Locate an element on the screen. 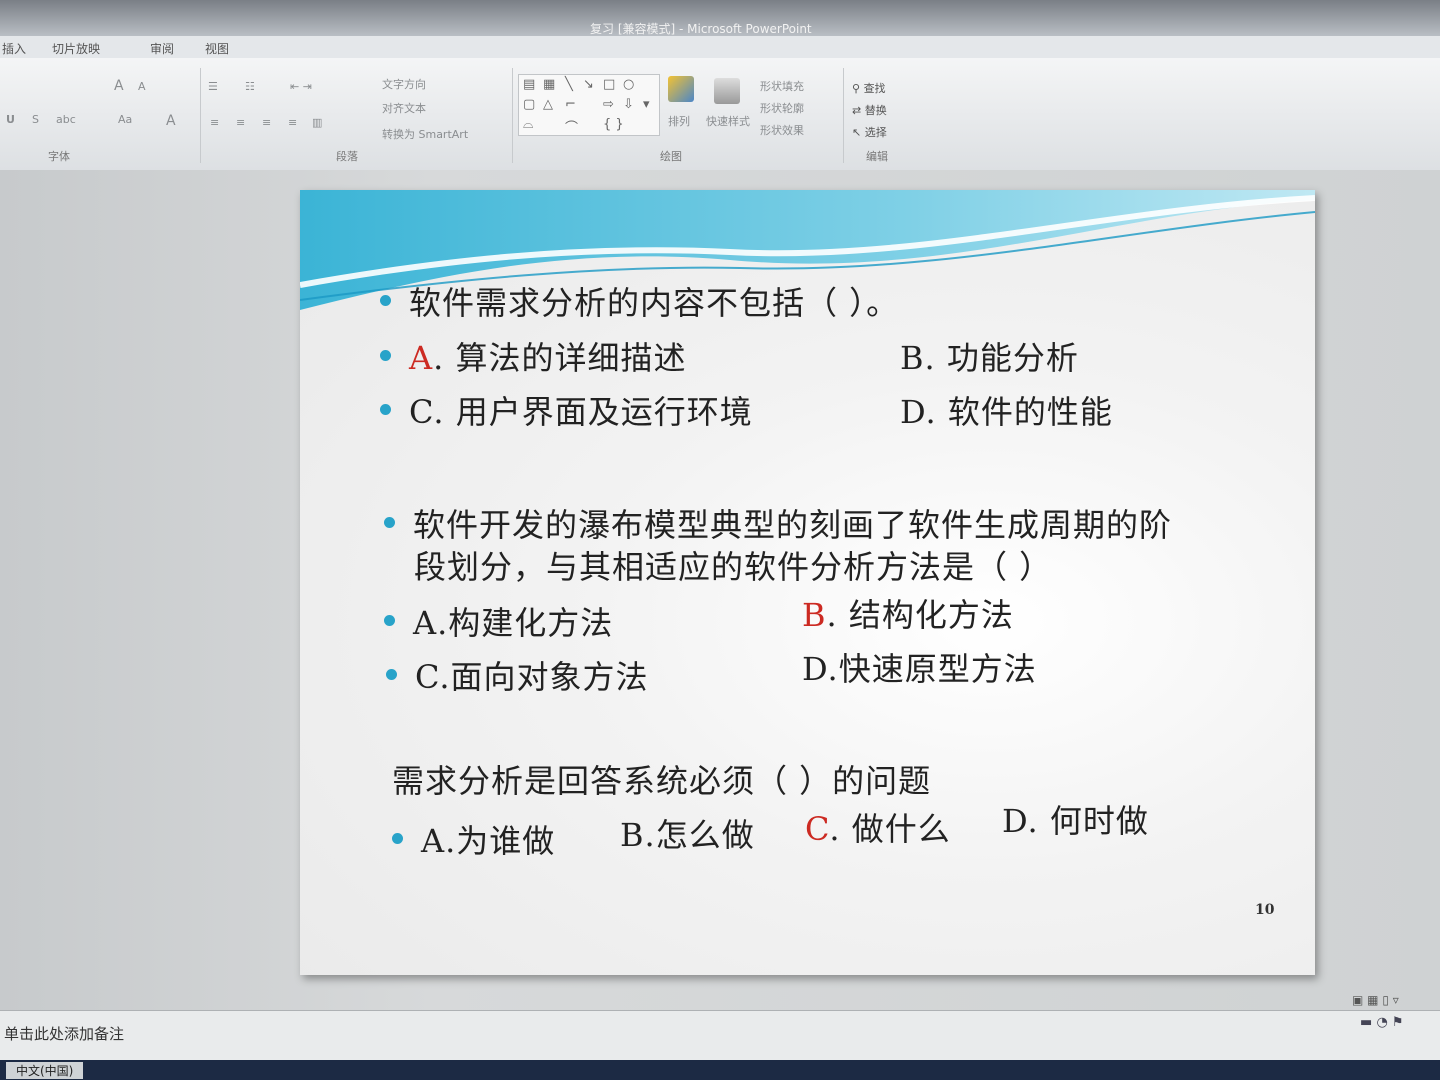 This screenshot has height=1080, width=1440. network-icon: ▬ is located at coordinates (1366, 1022).